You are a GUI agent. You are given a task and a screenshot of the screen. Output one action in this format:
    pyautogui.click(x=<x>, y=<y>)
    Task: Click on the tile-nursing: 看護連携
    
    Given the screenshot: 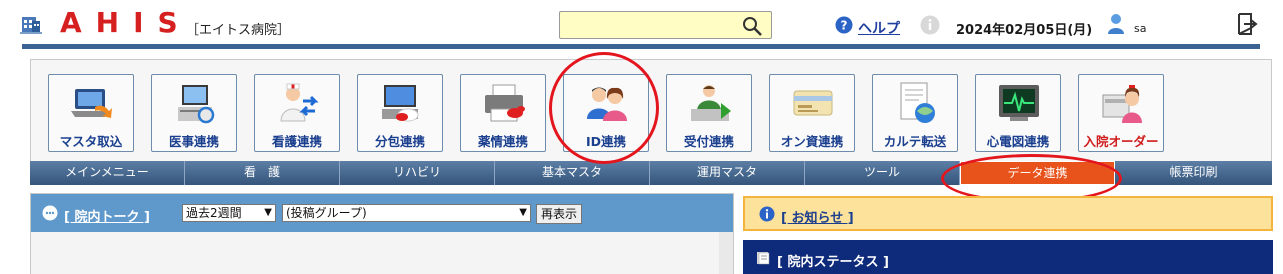 What is the action you would take?
    pyautogui.click(x=297, y=113)
    